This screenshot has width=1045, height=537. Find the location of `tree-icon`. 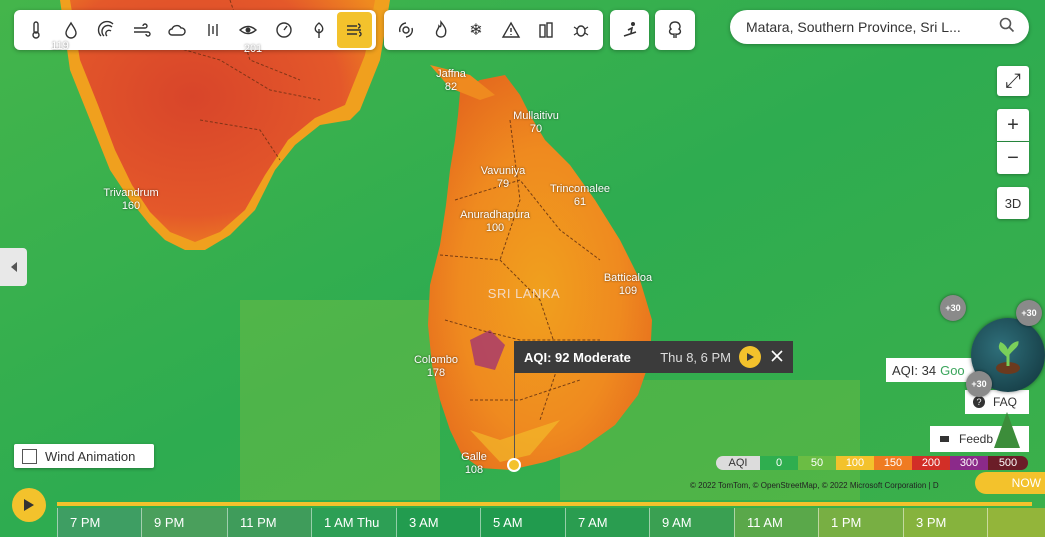

tree-icon is located at coordinates (675, 30).